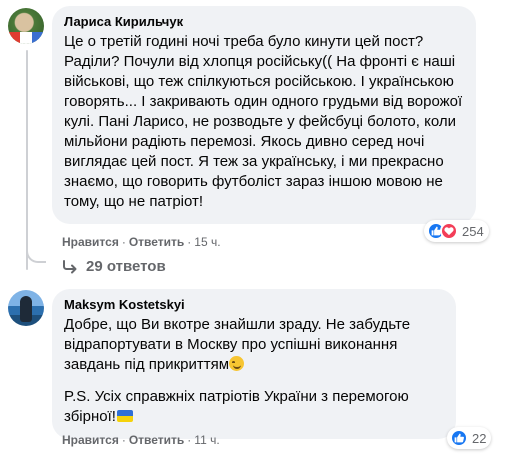 This screenshot has height=458, width=509. Describe the element at coordinates (237, 363) in the screenshot. I see `wink-emoji-icon` at that location.